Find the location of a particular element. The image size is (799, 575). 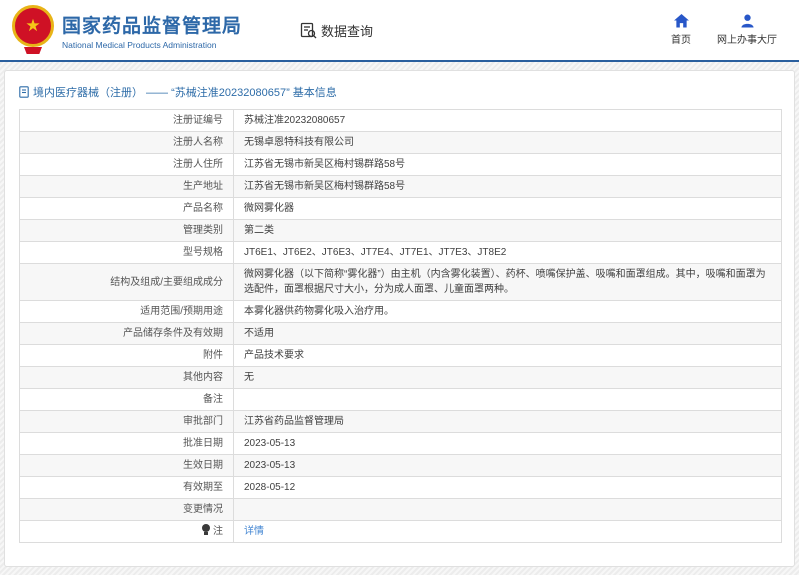

field-value: 本雾化器供药物雾化吸入治疗用。 is located at coordinates (507, 311).